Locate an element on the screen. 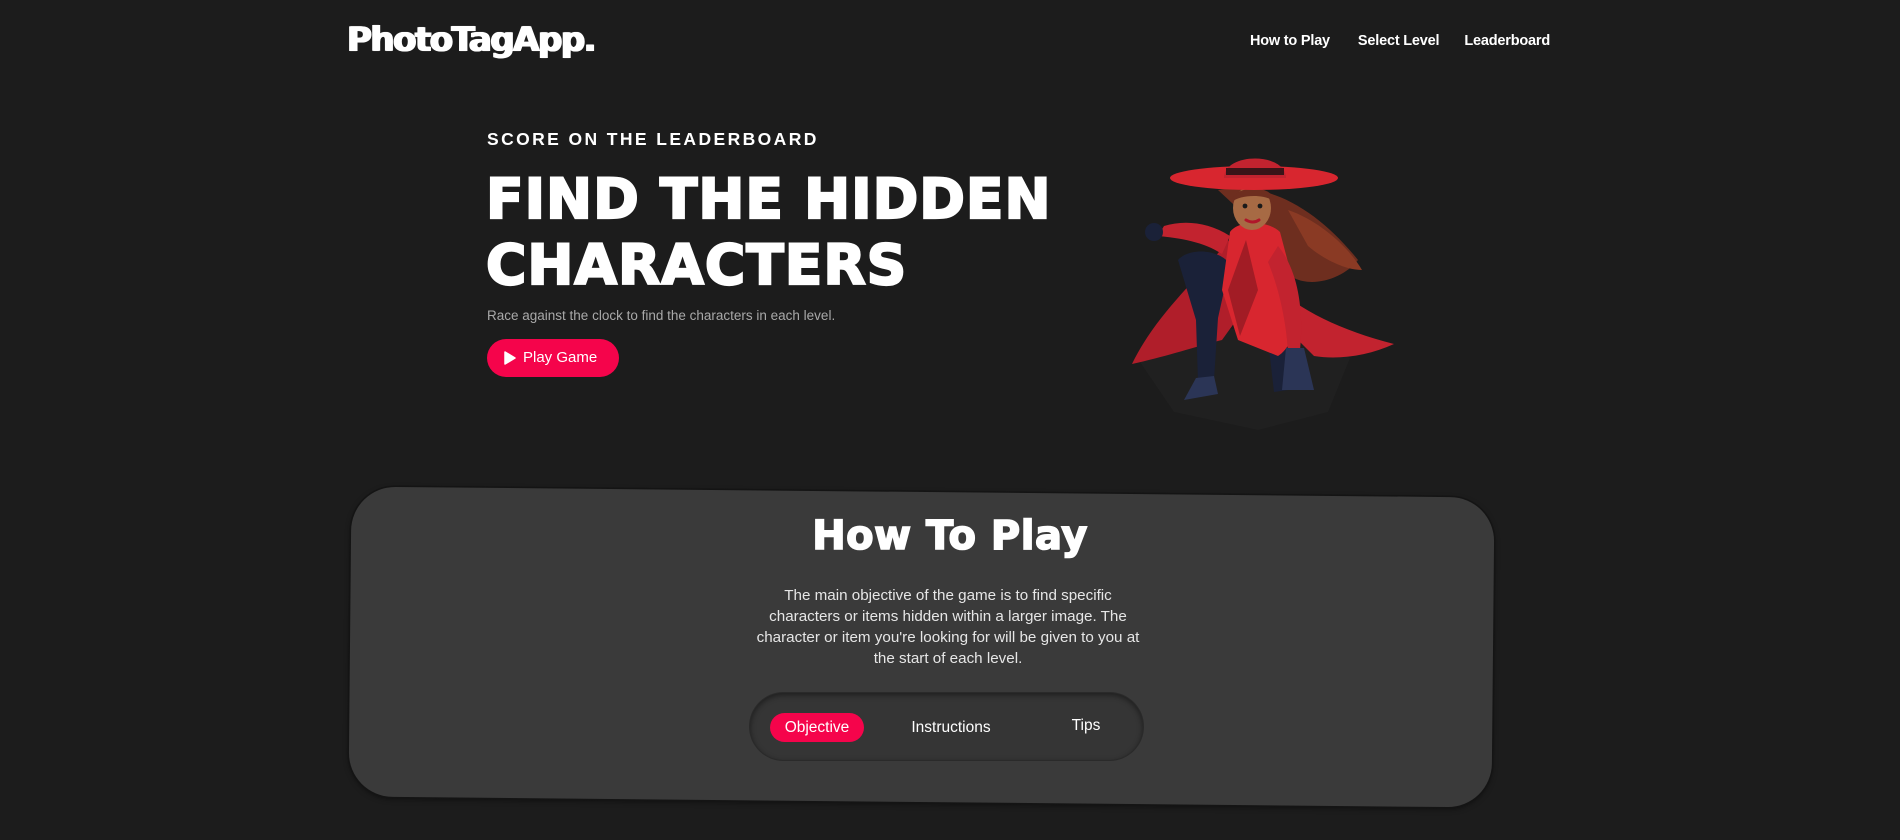 The image size is (1900, 840). detective-character-illustration is located at coordinates (1263, 294).